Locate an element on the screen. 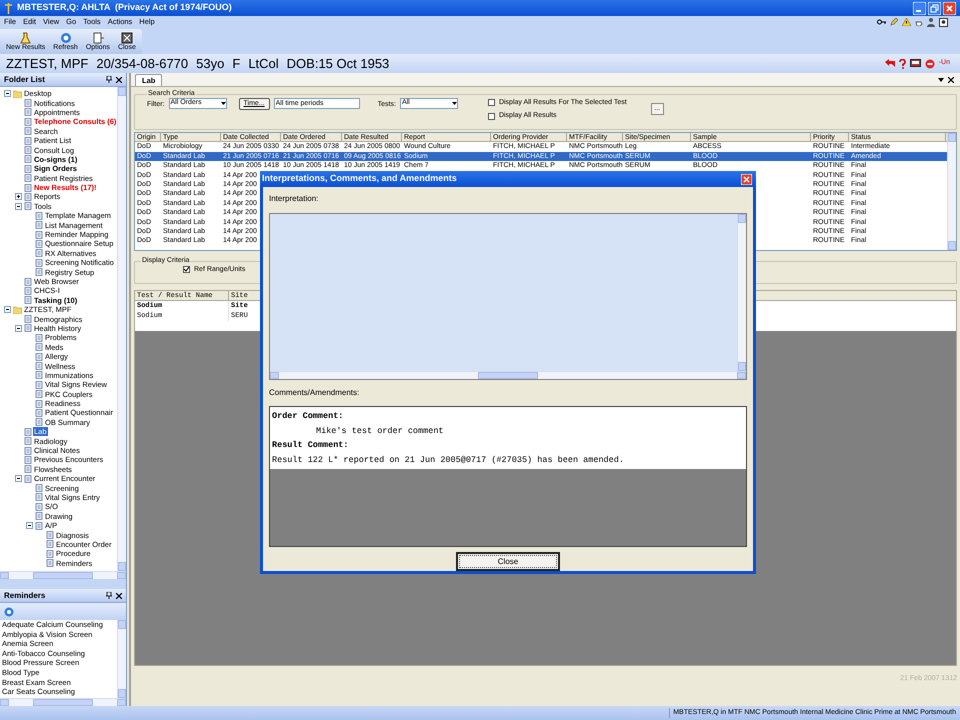  close-button: Close is located at coordinates (508, 561).